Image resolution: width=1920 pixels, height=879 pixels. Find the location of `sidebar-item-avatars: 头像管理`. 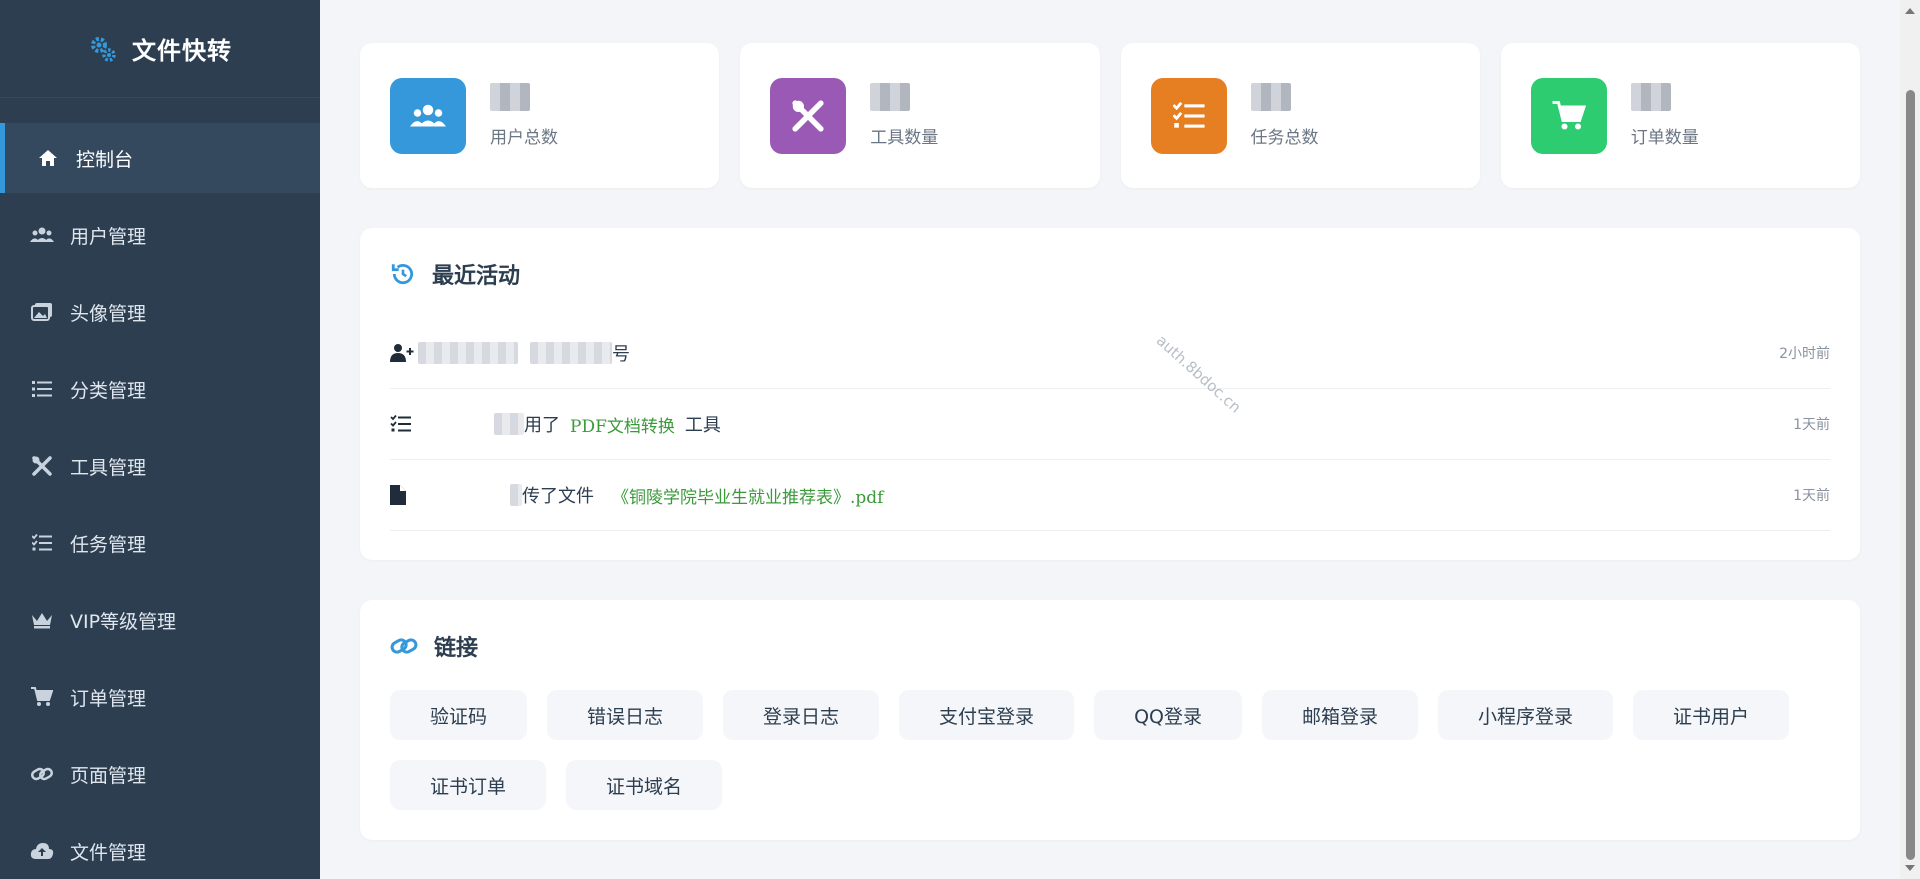

sidebar-item-avatars: 头像管理 is located at coordinates (160, 312).